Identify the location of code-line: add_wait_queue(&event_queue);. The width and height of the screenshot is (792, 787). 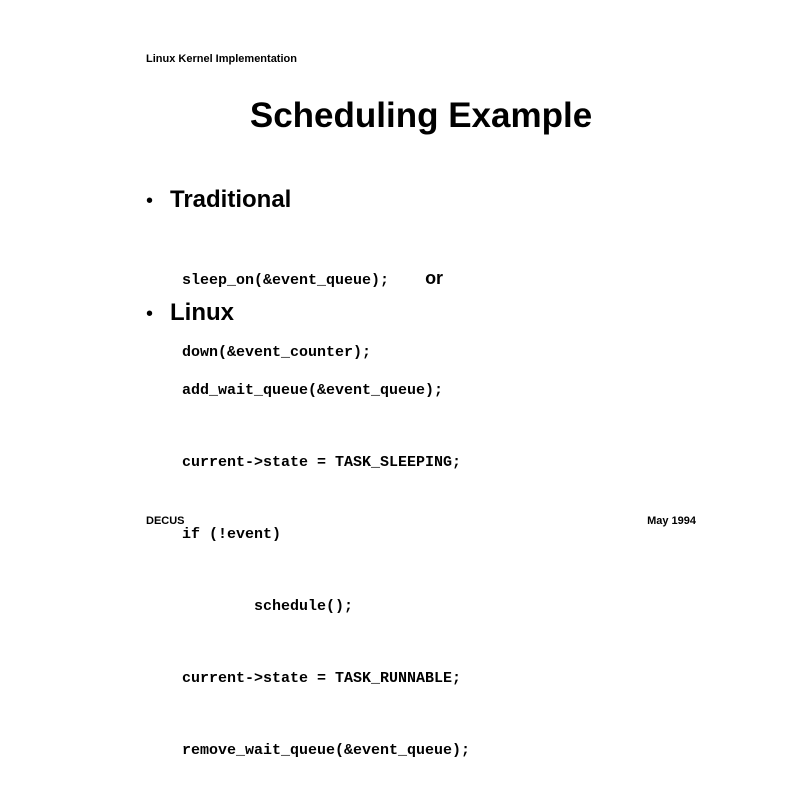
(313, 390).